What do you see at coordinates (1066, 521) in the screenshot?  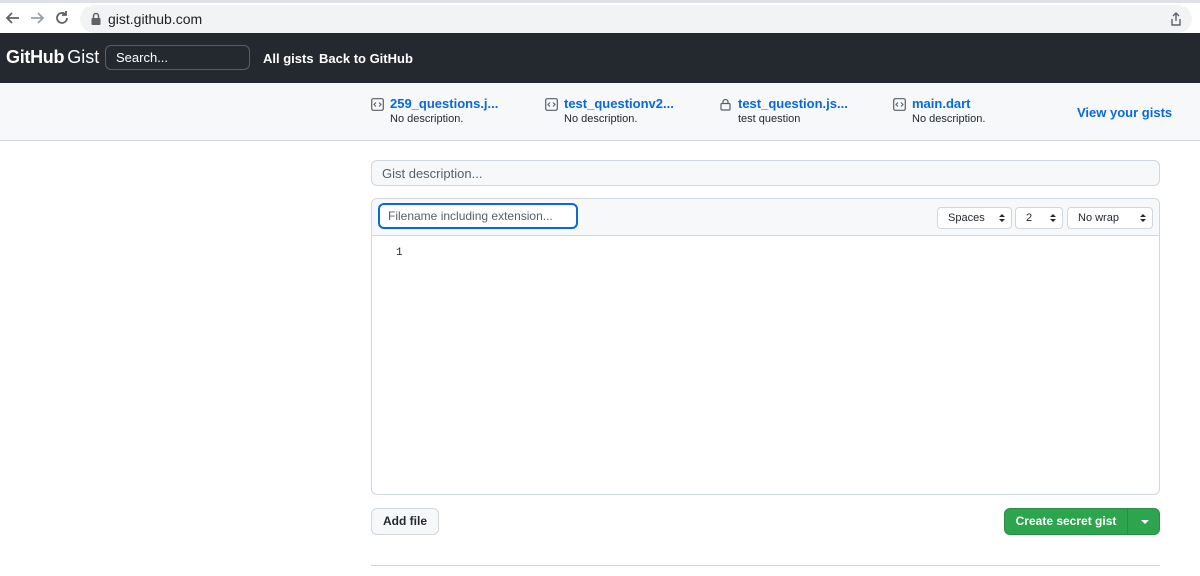 I see `create-secret-gist-button: Create secret gist` at bounding box center [1066, 521].